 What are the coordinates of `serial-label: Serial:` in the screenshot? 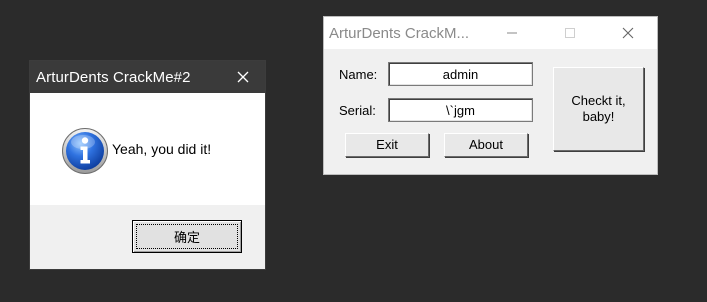 It's located at (357, 110).